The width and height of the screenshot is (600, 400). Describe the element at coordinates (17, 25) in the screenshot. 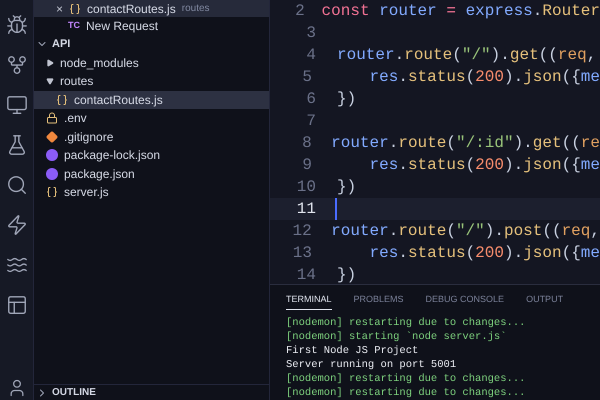

I see `bug-icon` at that location.